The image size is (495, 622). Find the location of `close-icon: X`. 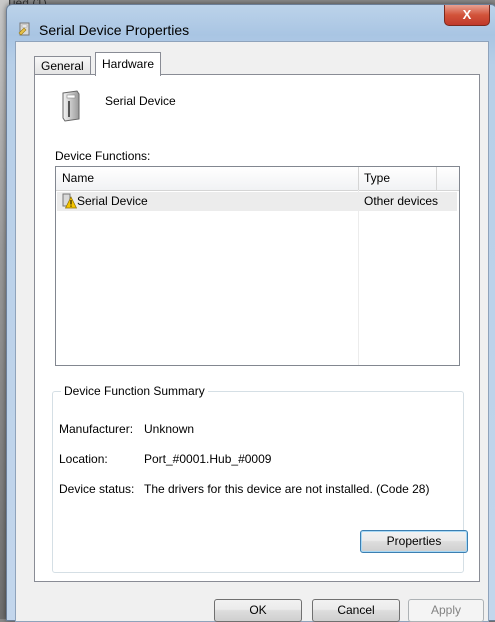

close-icon: X is located at coordinates (467, 14).